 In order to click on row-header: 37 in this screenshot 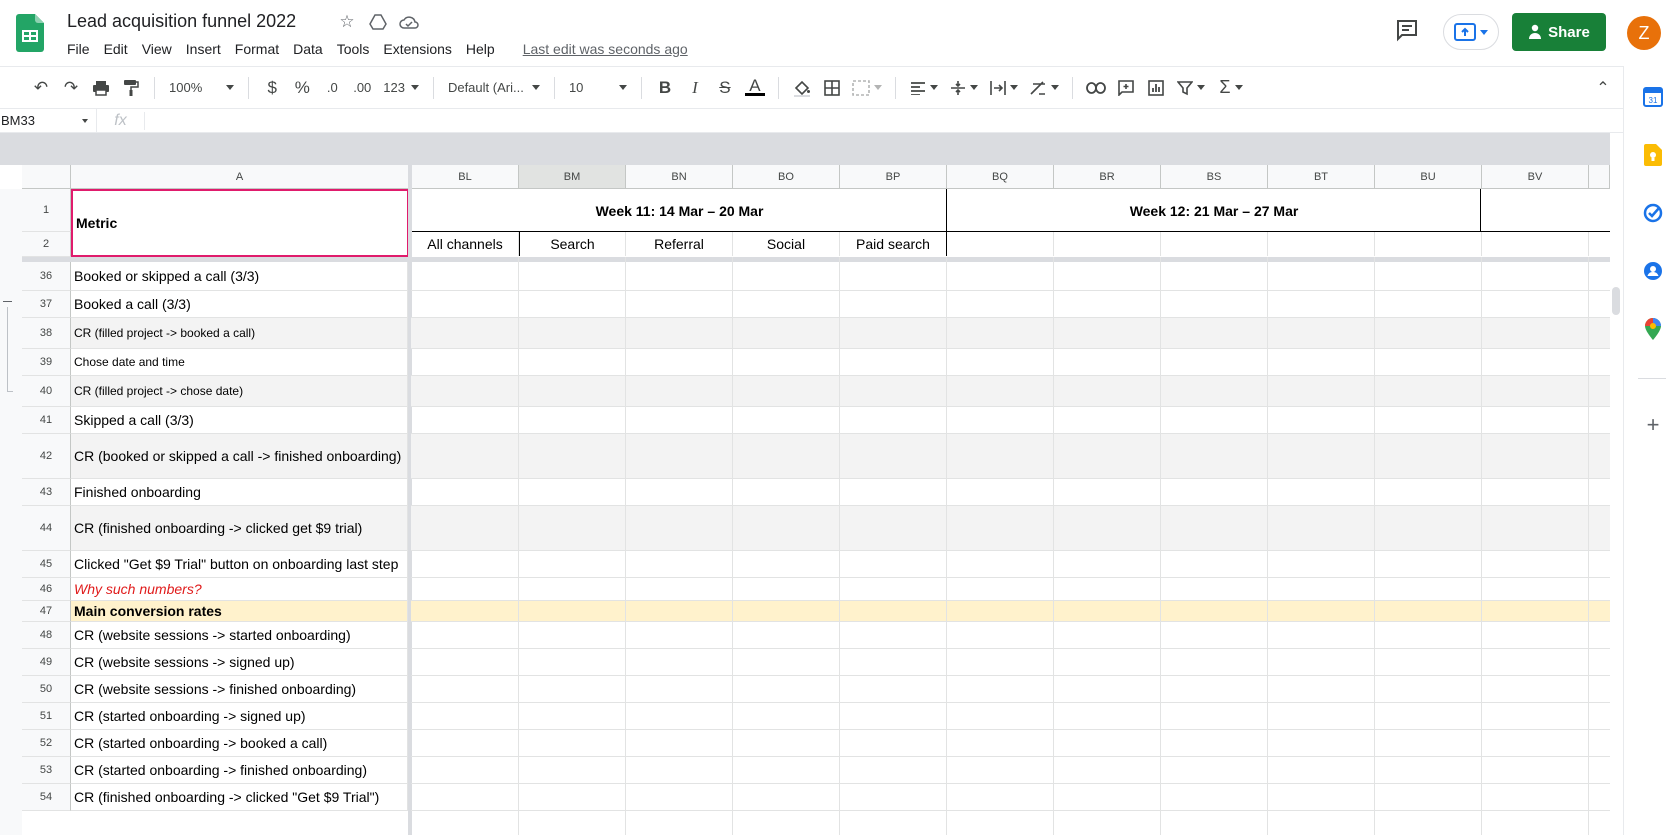, I will do `click(46, 304)`.